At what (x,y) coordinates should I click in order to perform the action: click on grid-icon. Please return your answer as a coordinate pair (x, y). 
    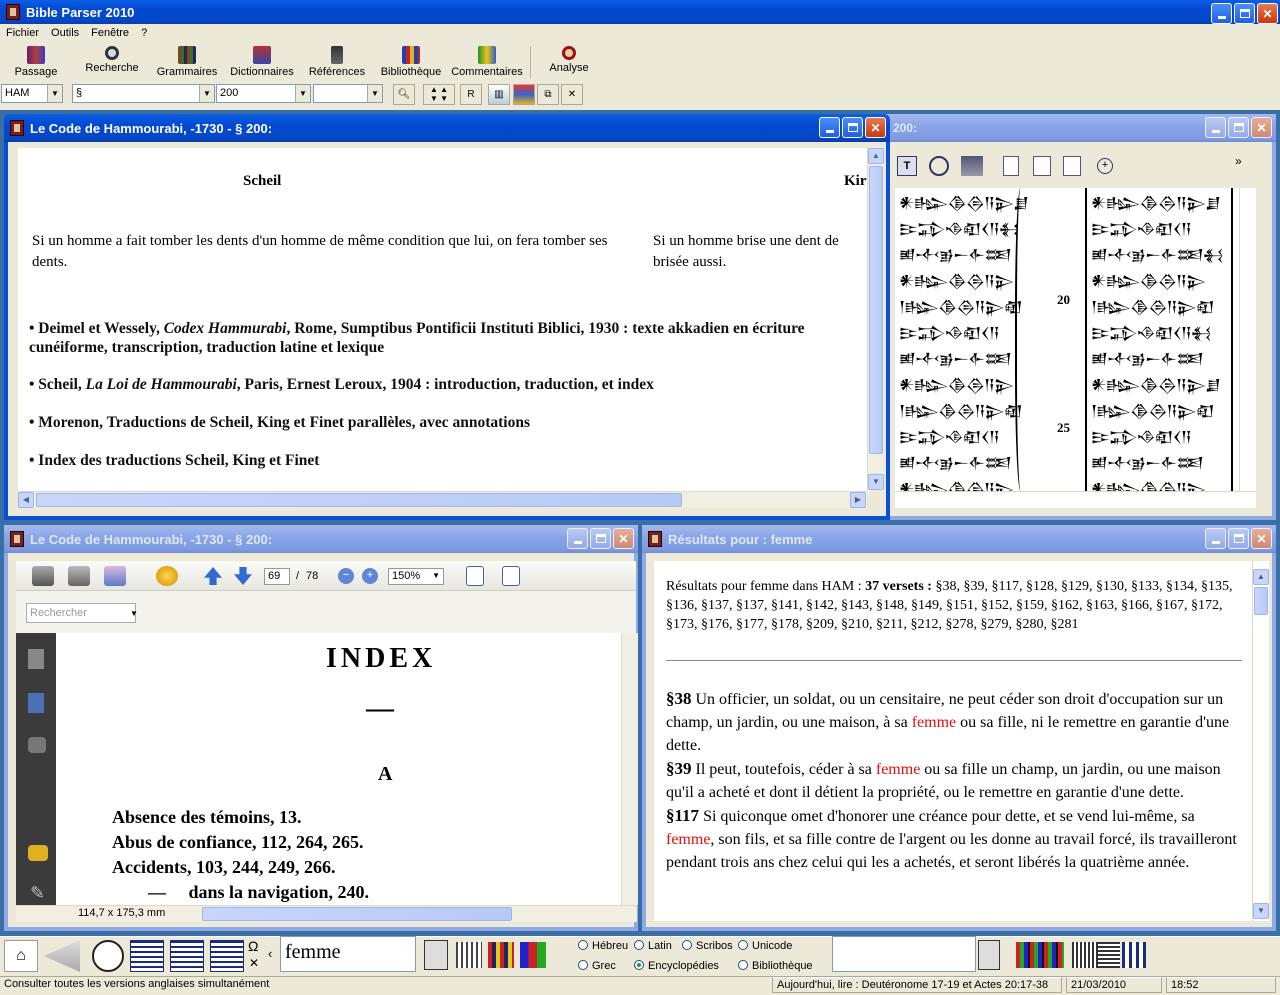
    Looking at the image, I should click on (469, 955).